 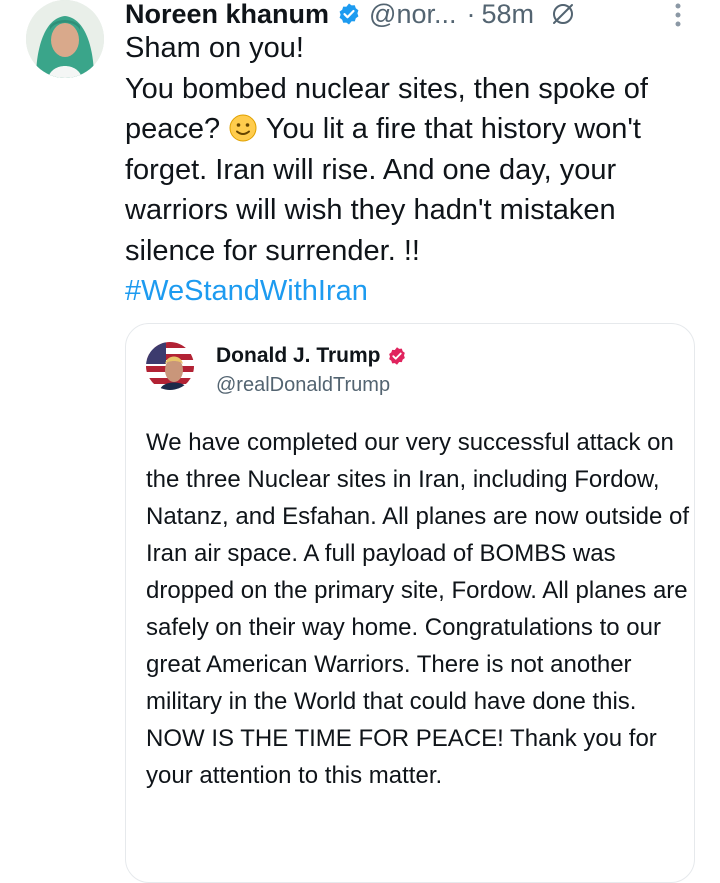 I want to click on quoted-author-name: Donald J. Trump, so click(x=298, y=356).